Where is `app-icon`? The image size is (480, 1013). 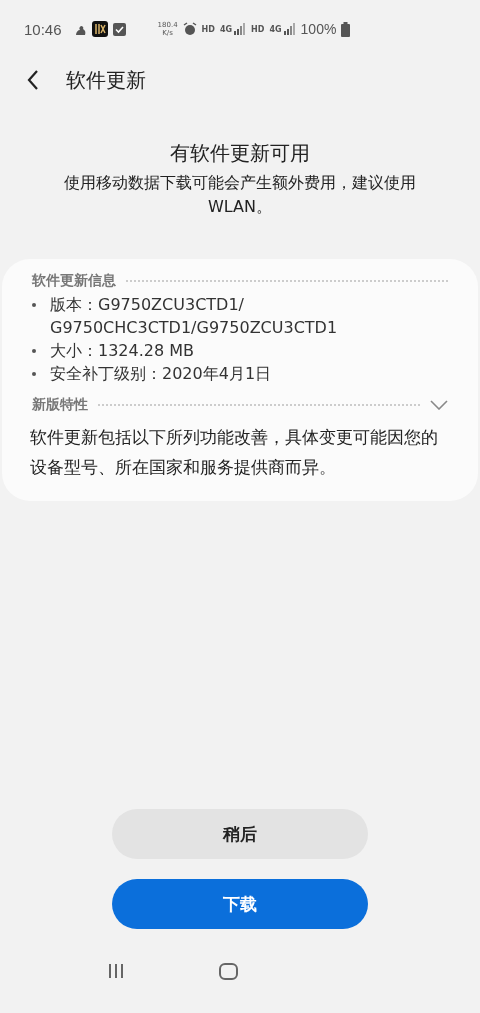 app-icon is located at coordinates (99, 29).